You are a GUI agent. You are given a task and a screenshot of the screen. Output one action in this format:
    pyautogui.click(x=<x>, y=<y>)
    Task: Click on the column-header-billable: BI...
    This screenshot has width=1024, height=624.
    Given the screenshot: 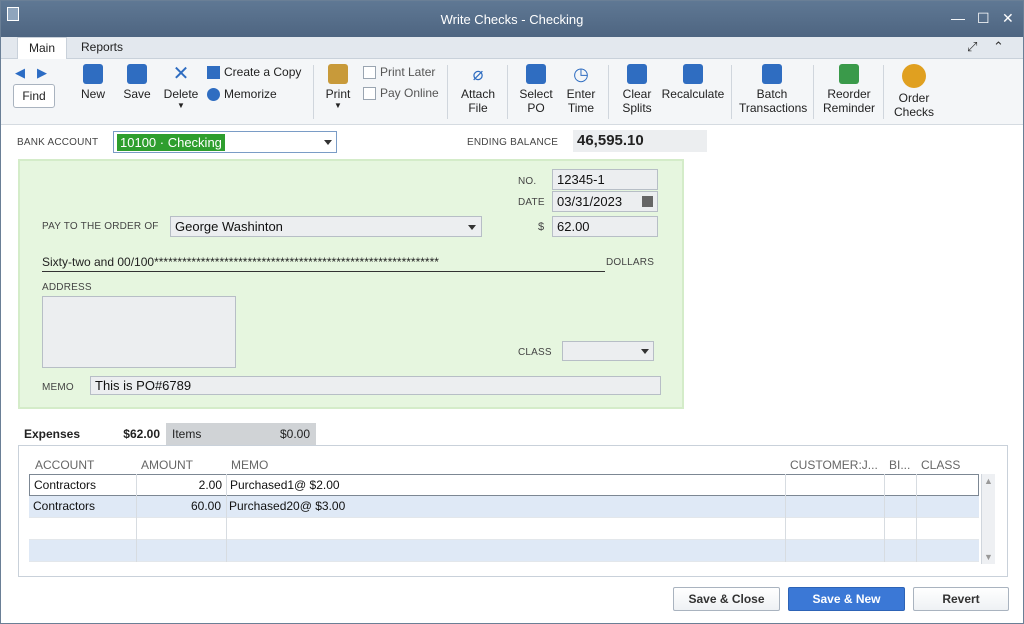 What is the action you would take?
    pyautogui.click(x=899, y=465)
    